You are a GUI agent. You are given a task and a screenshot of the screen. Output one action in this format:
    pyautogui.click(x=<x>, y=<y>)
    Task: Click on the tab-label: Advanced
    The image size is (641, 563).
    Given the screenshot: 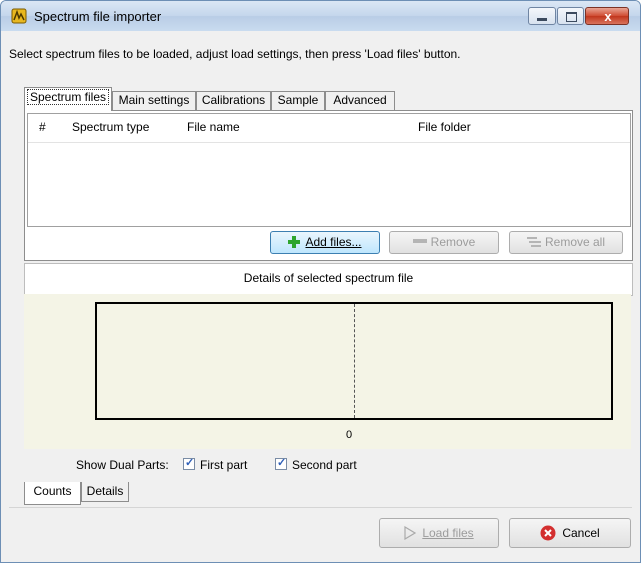 What is the action you would take?
    pyautogui.click(x=360, y=100)
    